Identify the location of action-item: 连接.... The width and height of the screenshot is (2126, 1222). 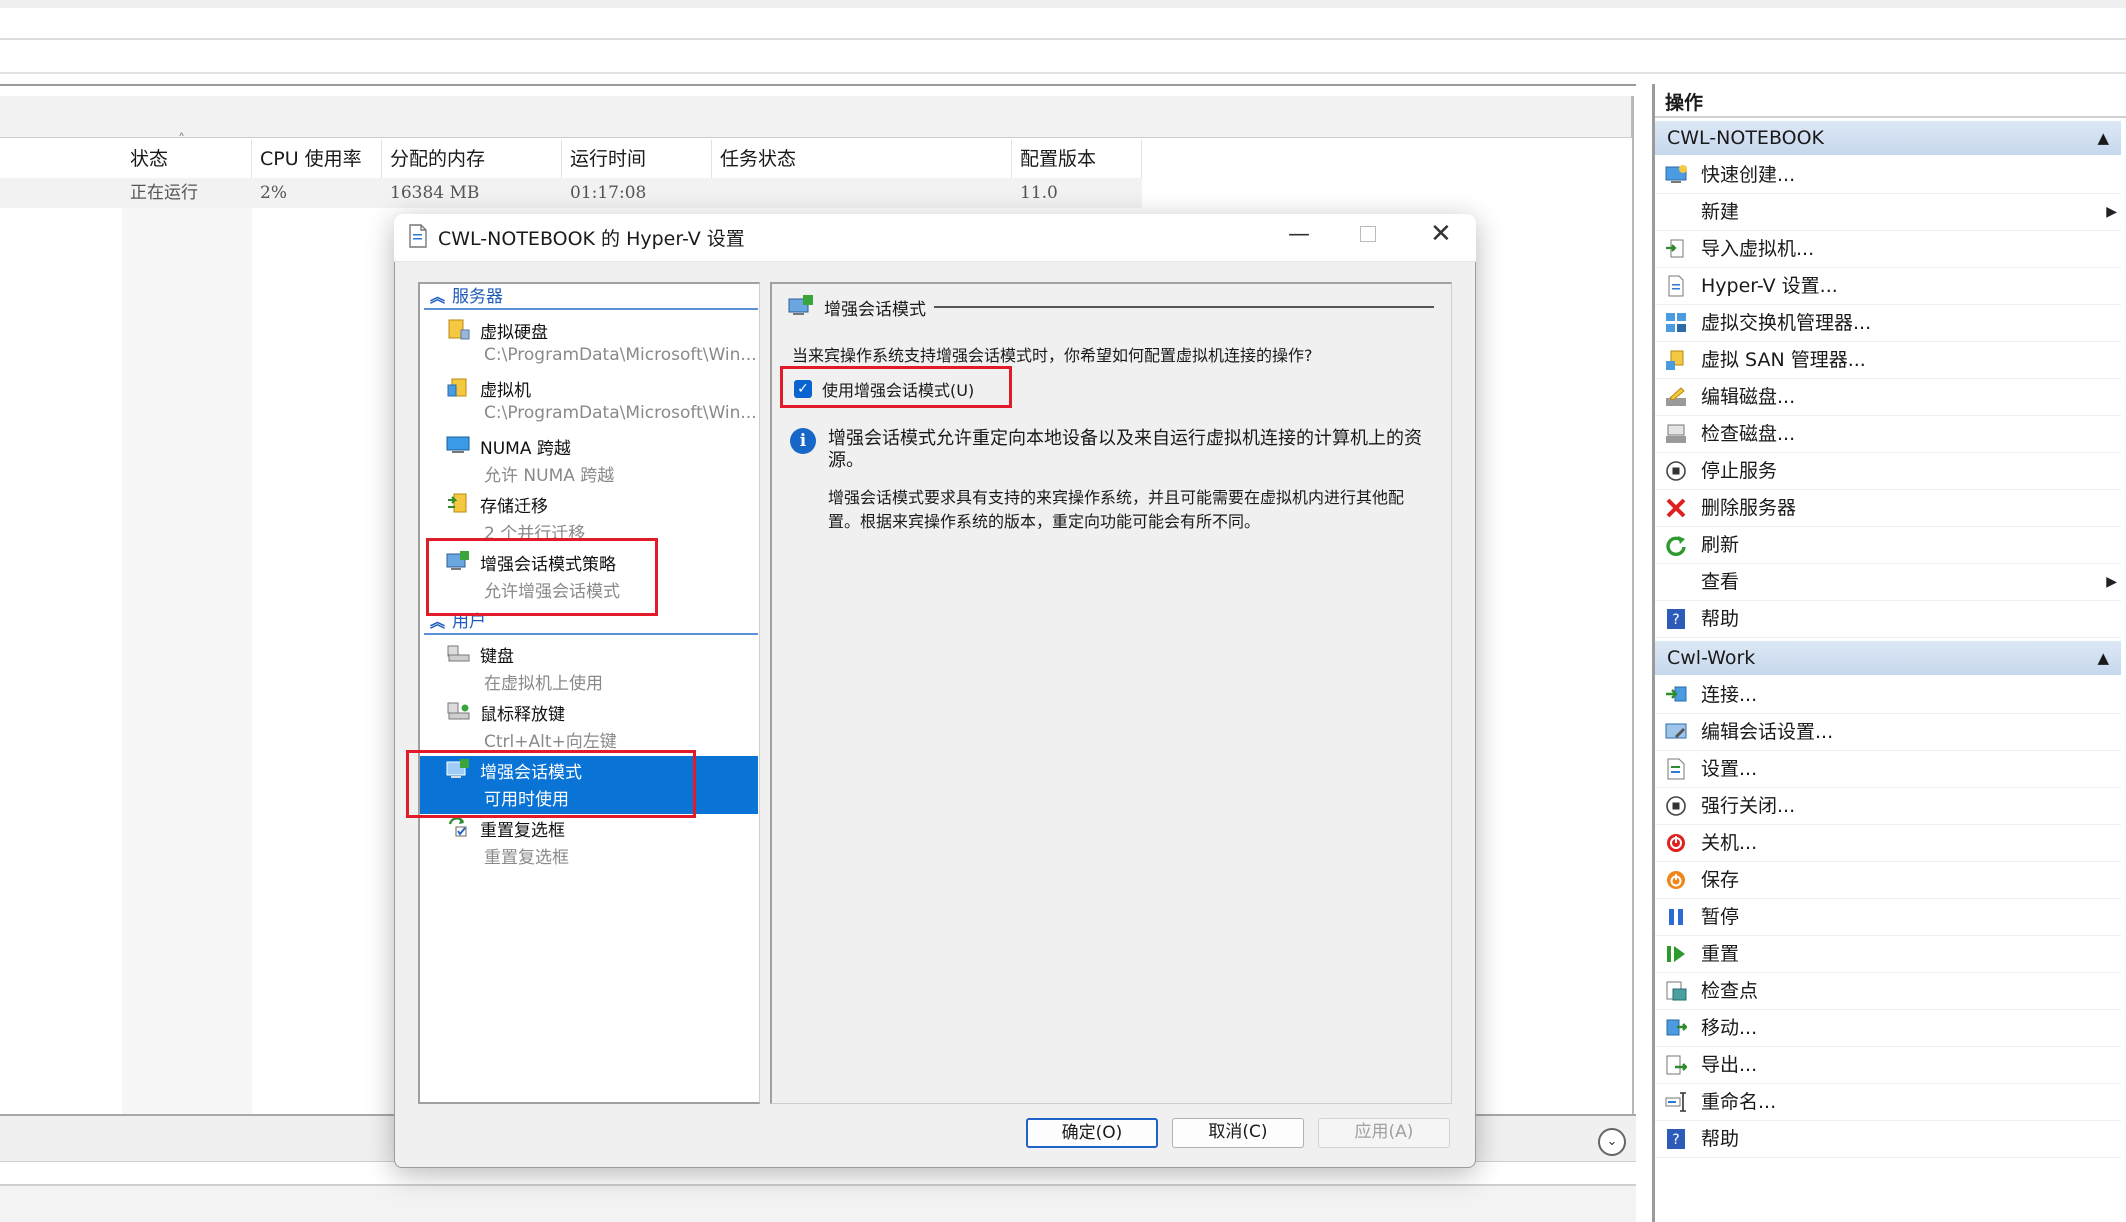
(1888, 695).